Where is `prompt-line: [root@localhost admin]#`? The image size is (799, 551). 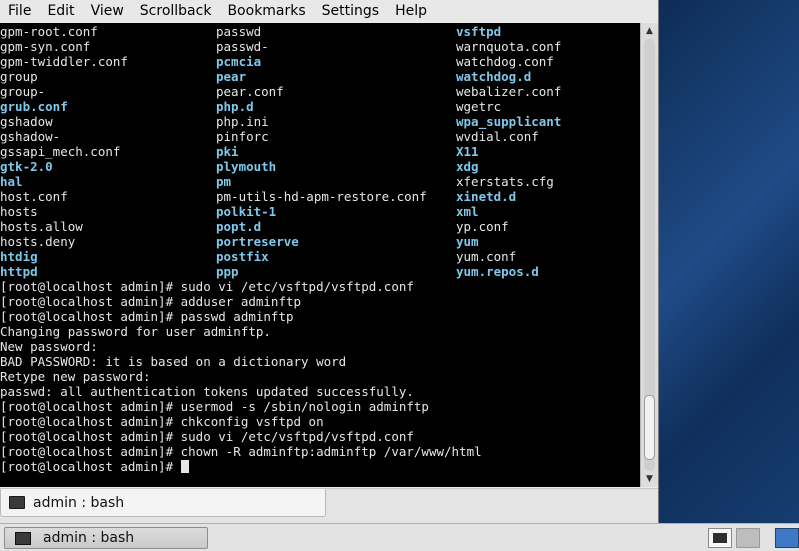
prompt-line: [root@localhost admin]# is located at coordinates (94, 466).